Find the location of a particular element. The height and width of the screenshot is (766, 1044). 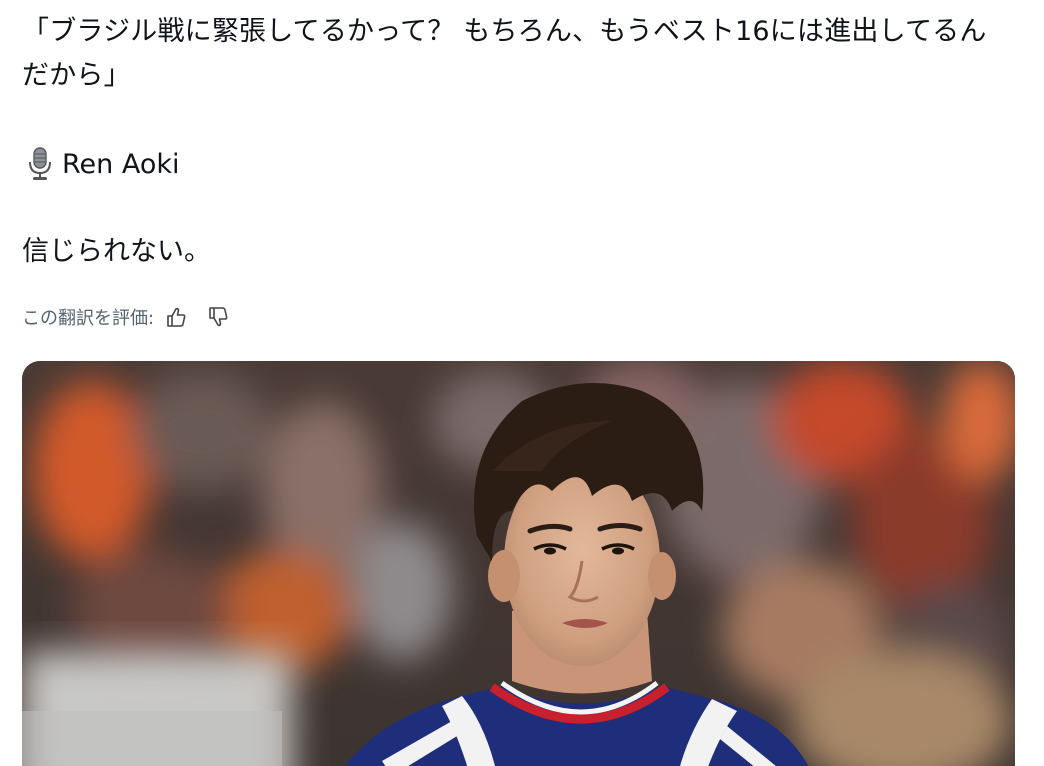

thumbs-up-icon is located at coordinates (176, 317).